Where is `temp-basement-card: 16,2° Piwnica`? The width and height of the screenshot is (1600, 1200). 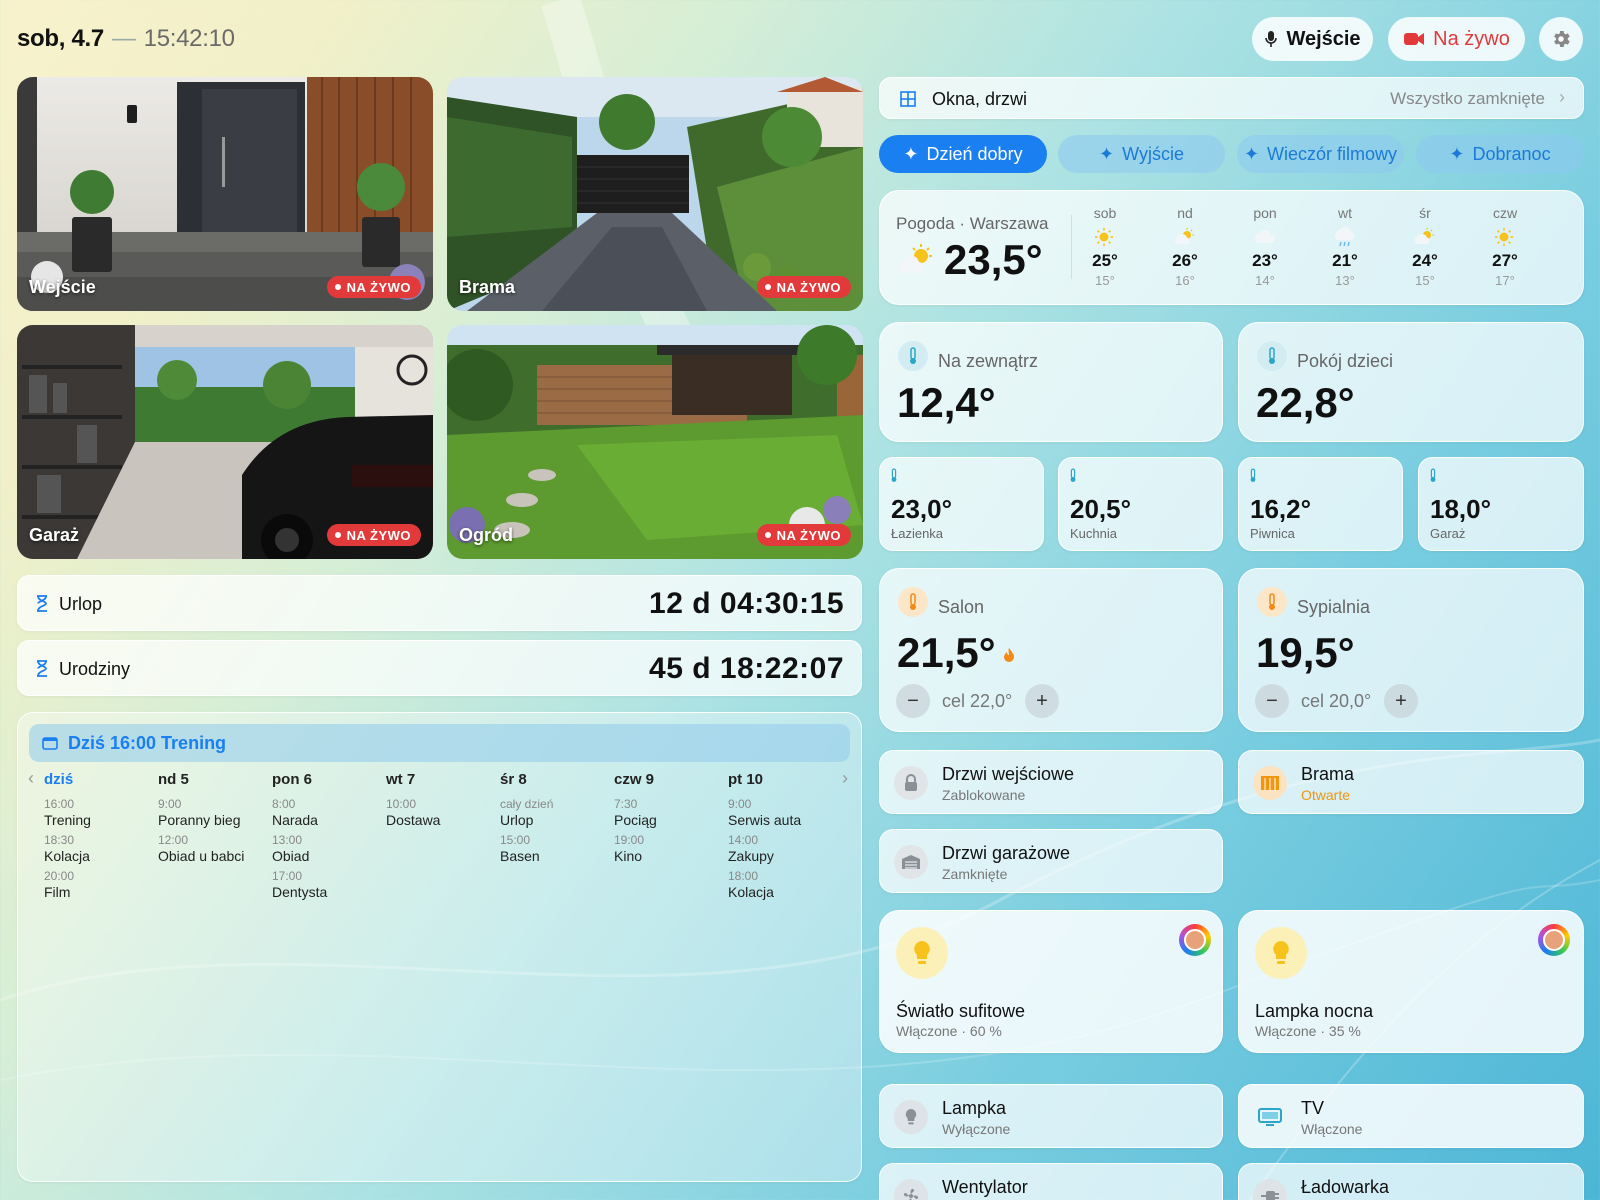 temp-basement-card: 16,2° Piwnica is located at coordinates (1320, 504).